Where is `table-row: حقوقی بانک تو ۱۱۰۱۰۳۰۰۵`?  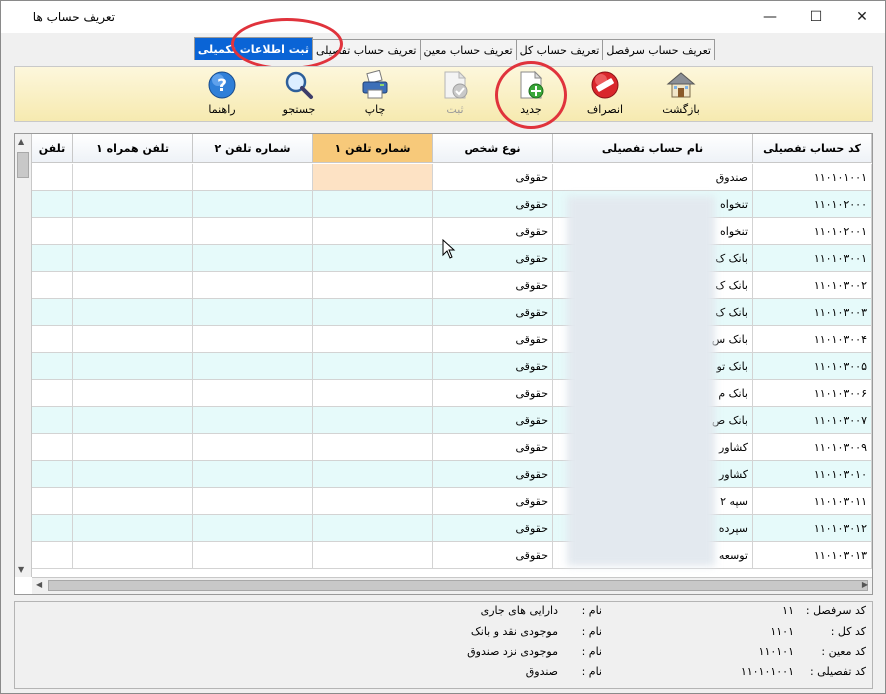
table-row: حقوقی بانک تو ۱۱۰۱۰۳۰۰۵ is located at coordinates (443, 366).